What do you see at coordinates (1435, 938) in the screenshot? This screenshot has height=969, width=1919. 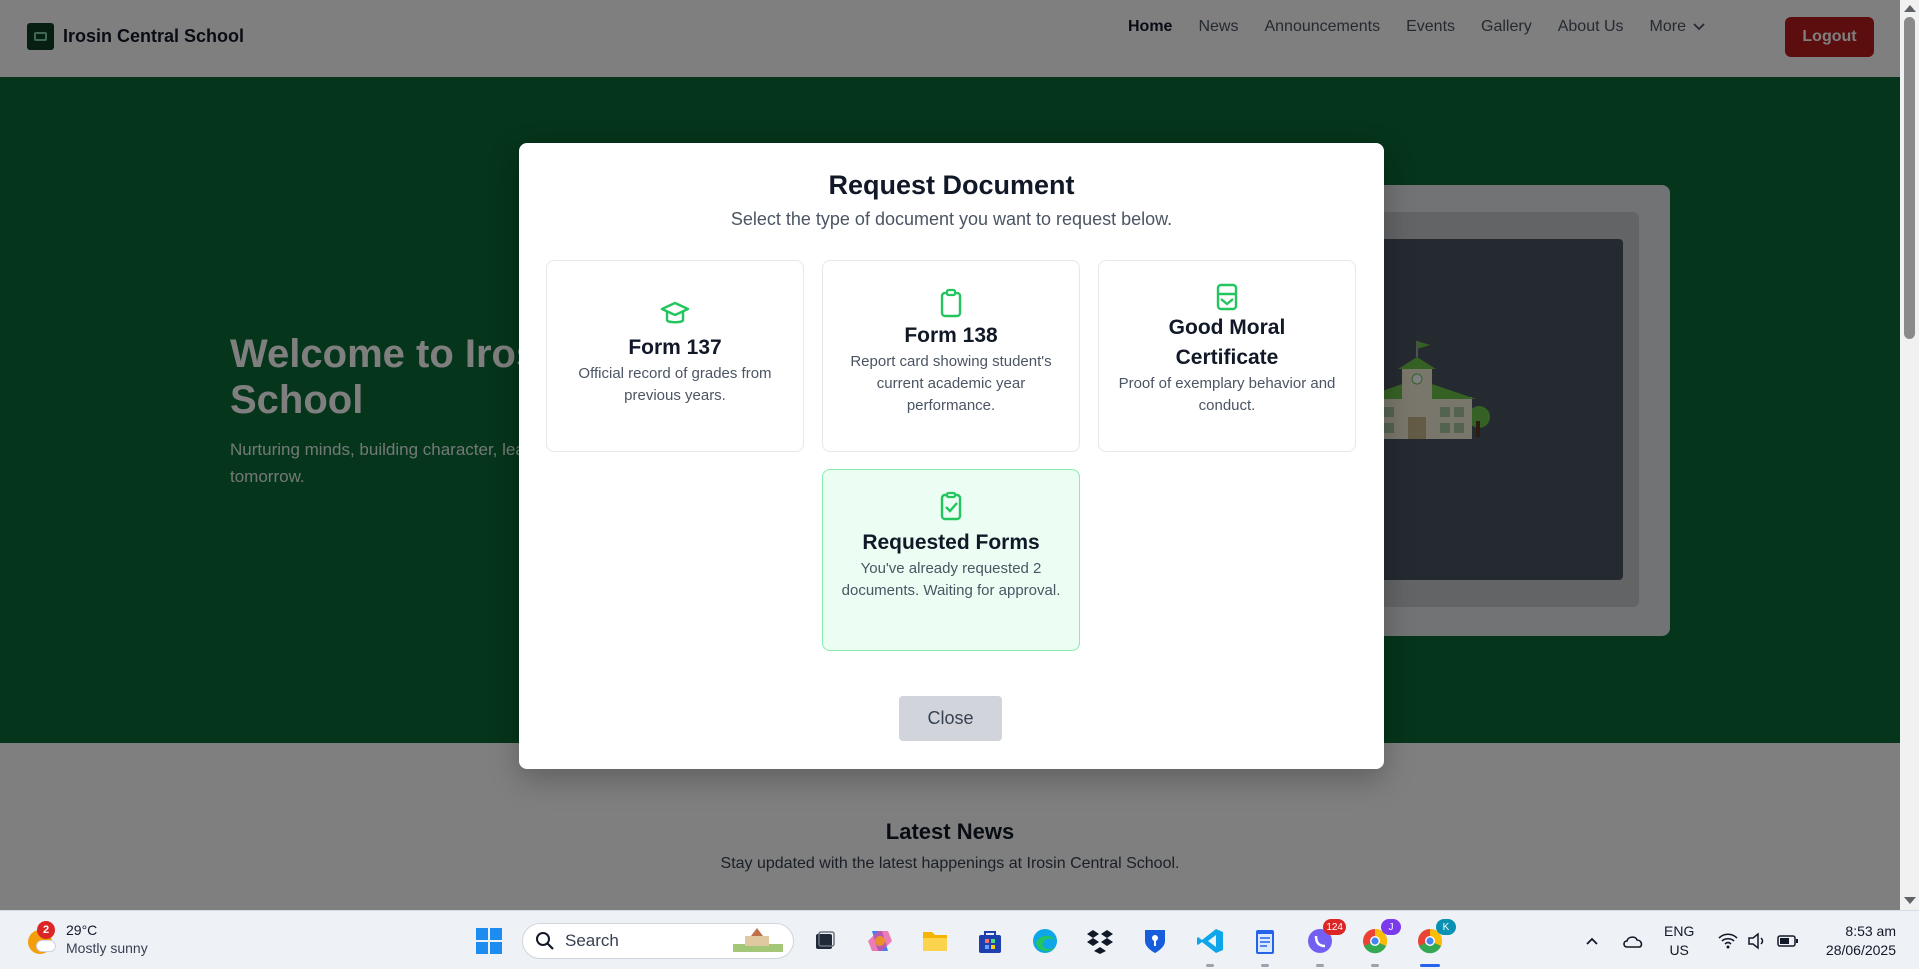 I see `chrome-profile-2-icon: K` at bounding box center [1435, 938].